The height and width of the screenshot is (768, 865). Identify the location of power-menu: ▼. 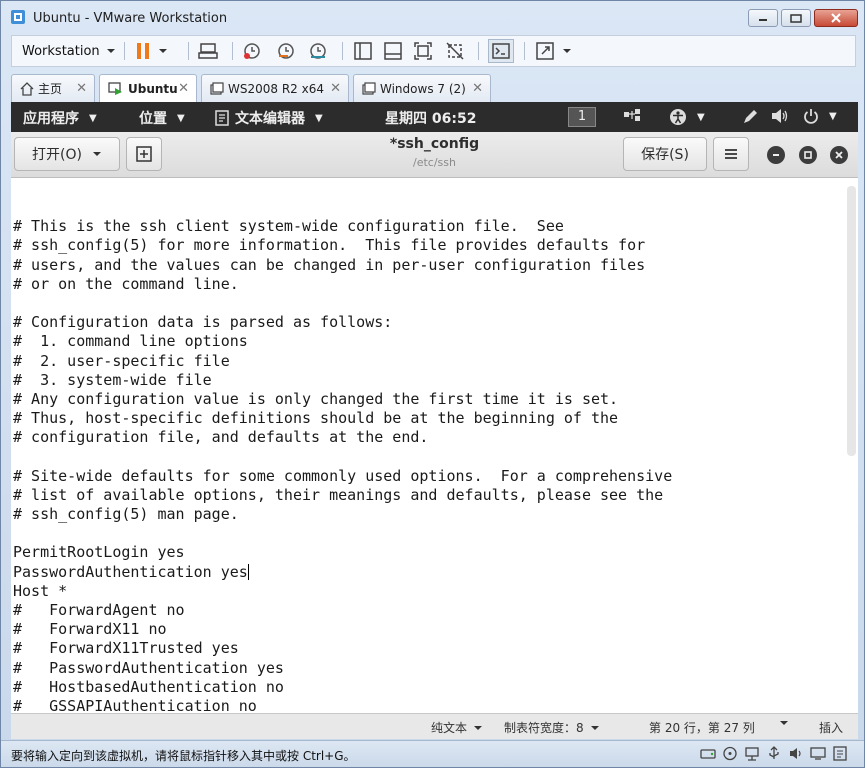
(820, 116).